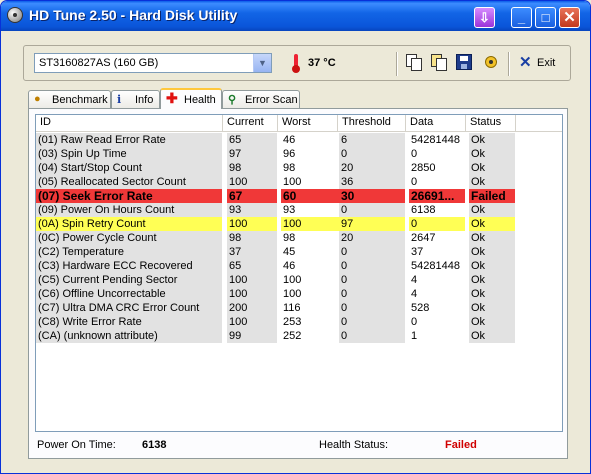 The width and height of the screenshot is (591, 474). What do you see at coordinates (435, 140) in the screenshot?
I see `raw-data-value: 54281448` at bounding box center [435, 140].